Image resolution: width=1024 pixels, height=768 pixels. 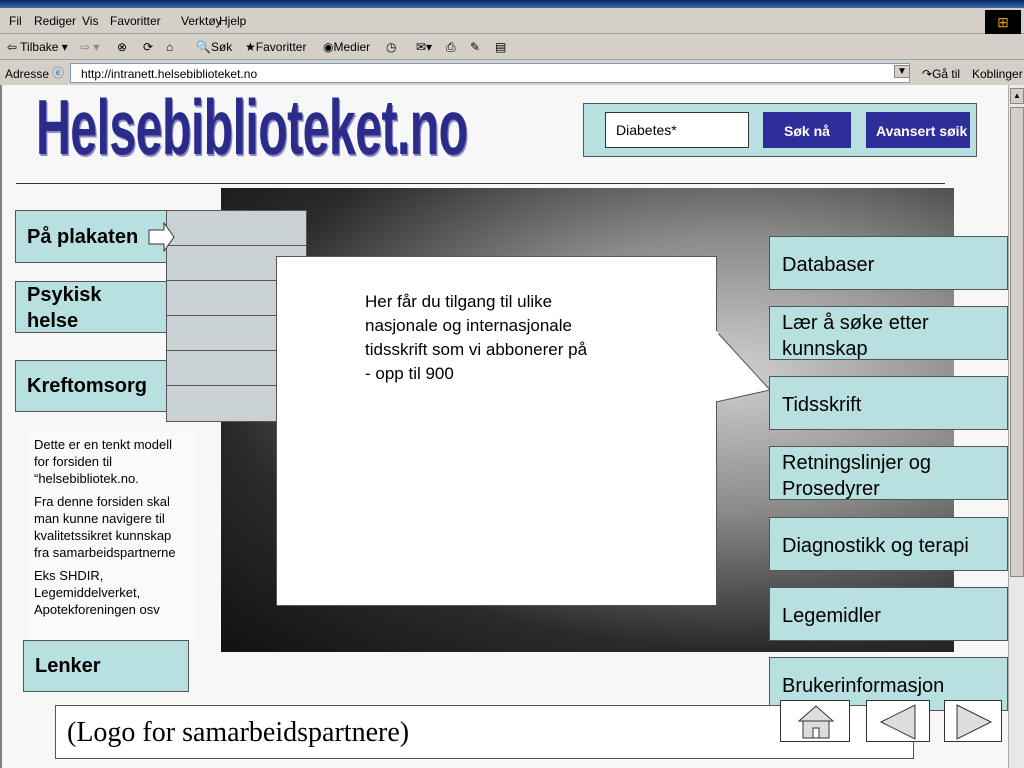 I want to click on search-input: Diabetes*, so click(x=677, y=130).